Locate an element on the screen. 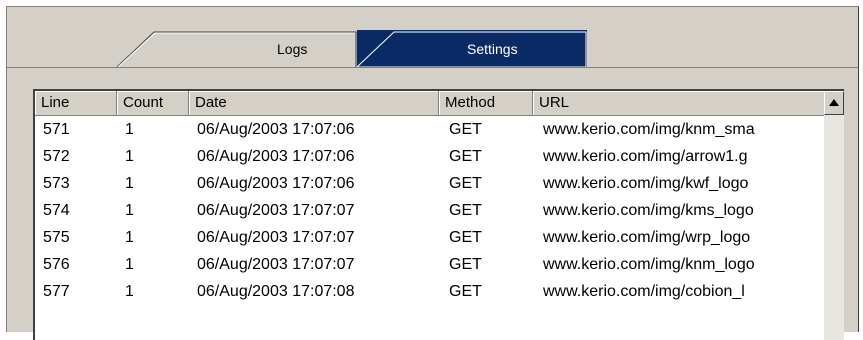 The width and height of the screenshot is (863, 340). tab-logs-outline is located at coordinates (237, 49).